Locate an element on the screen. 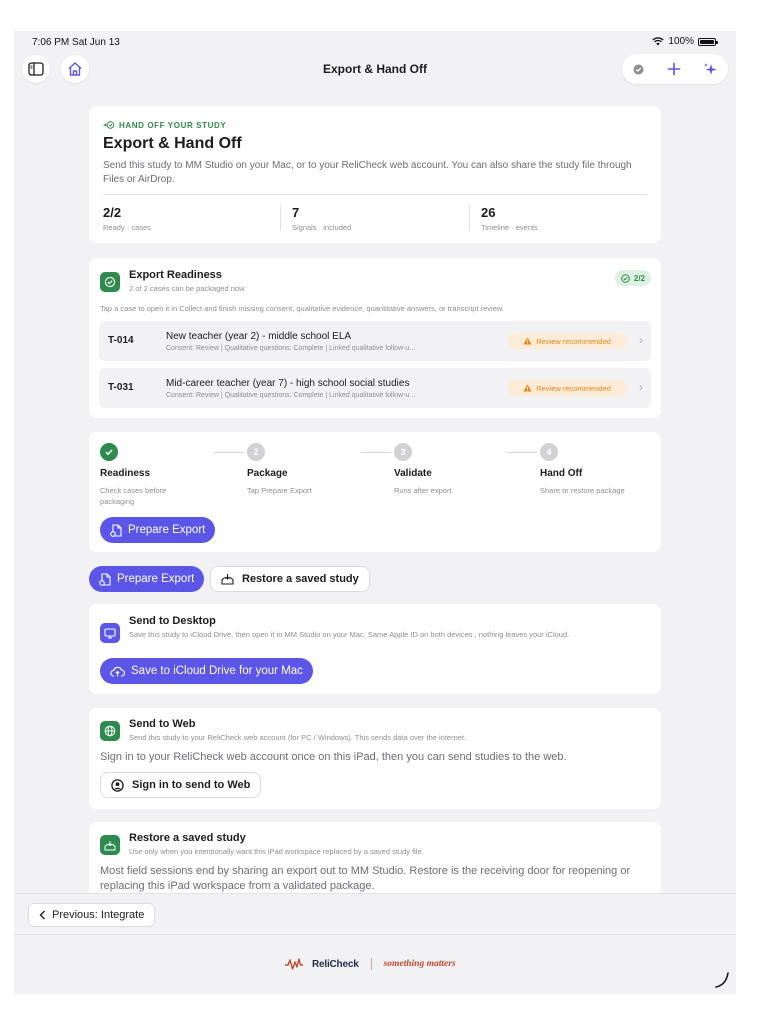 The height and width of the screenshot is (1024, 761). battery-percent: 100% is located at coordinates (681, 41).